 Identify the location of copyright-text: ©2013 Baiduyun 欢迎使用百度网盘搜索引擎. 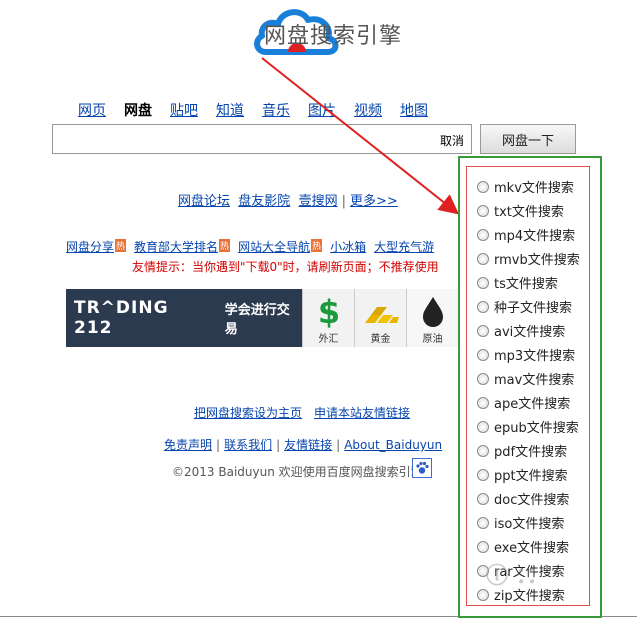
(297, 472).